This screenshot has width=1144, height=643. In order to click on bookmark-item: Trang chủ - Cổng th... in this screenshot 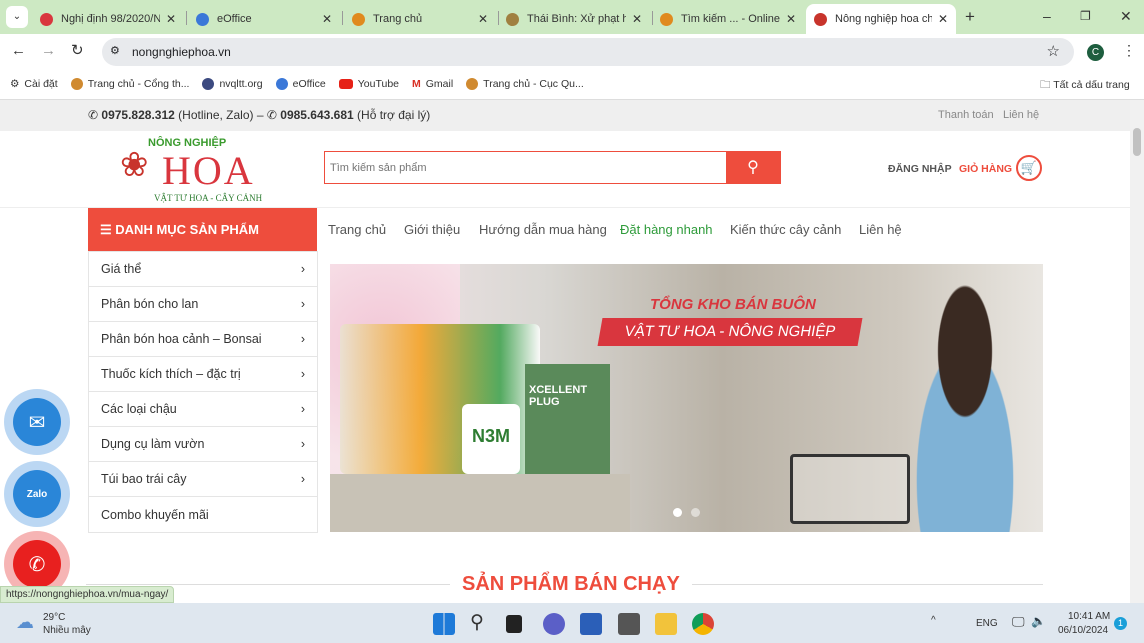, I will do `click(130, 83)`.